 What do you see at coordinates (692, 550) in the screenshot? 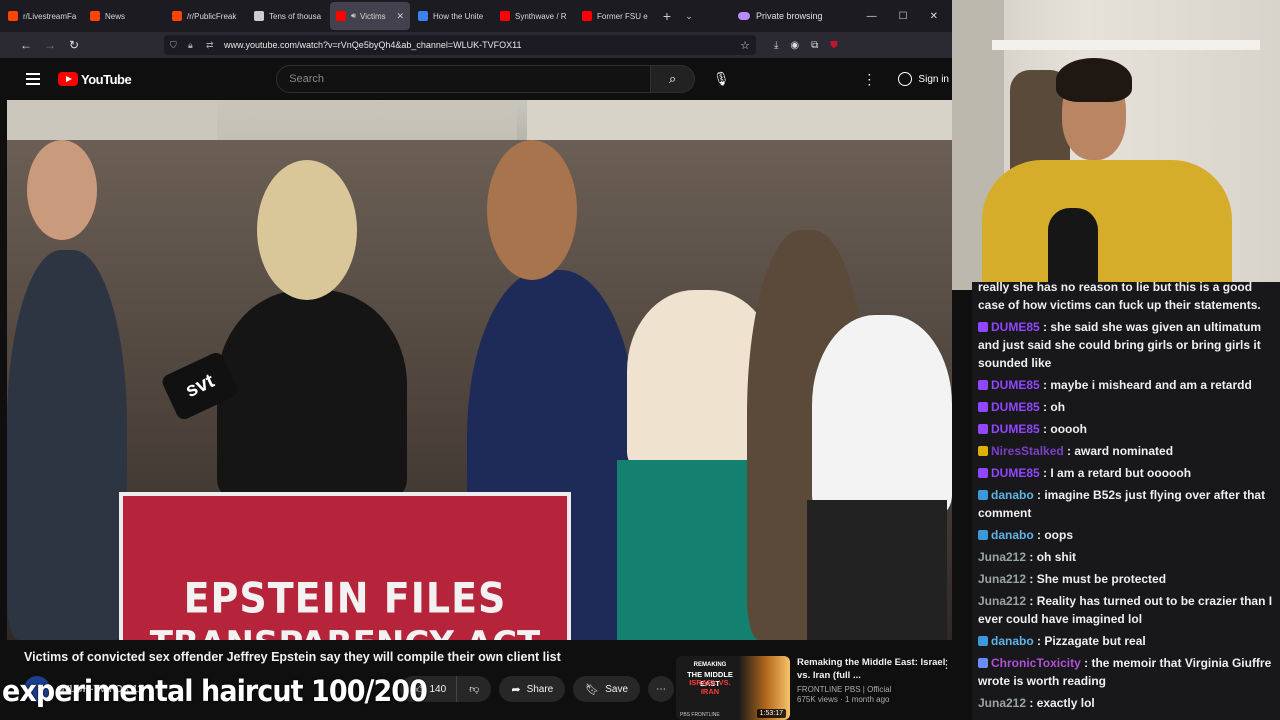
I see `teal-skirt` at bounding box center [692, 550].